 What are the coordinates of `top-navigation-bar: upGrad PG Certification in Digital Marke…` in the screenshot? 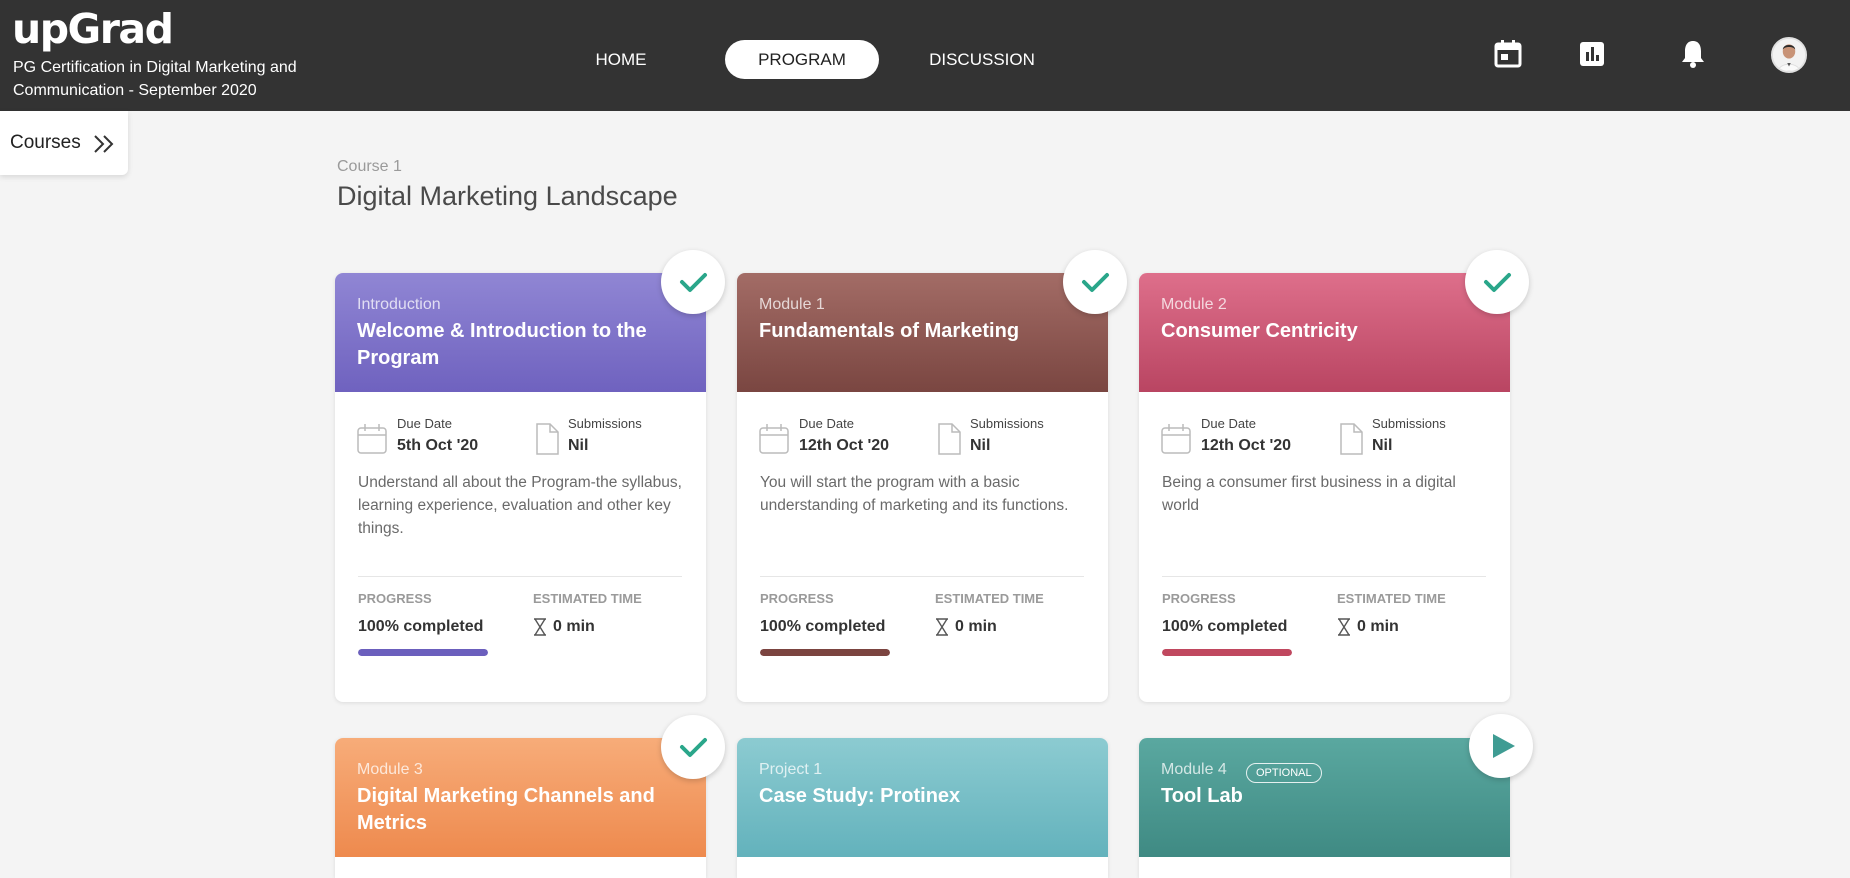 It's located at (925, 55).